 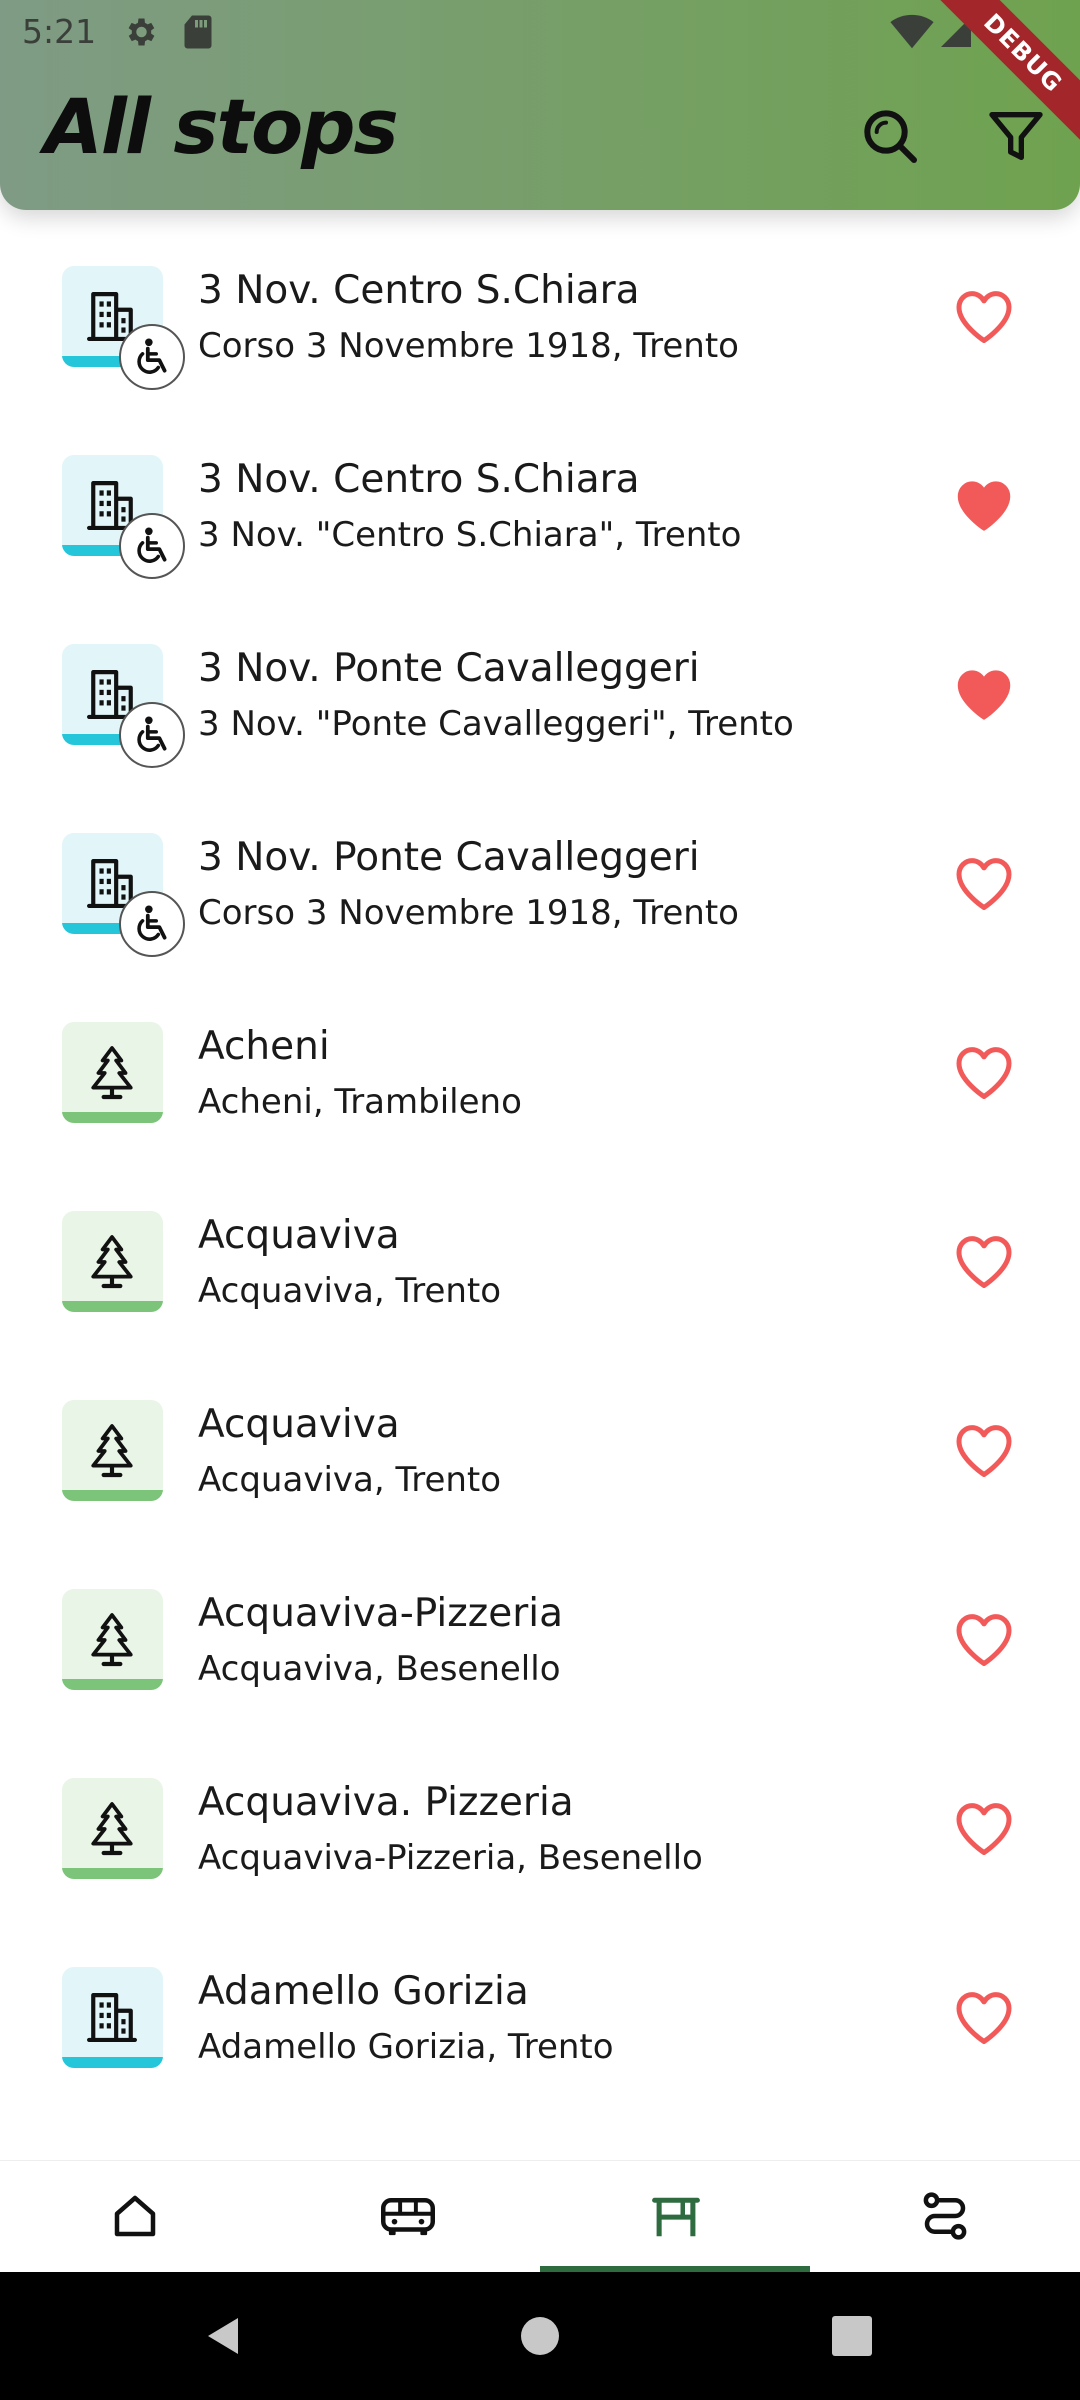 I want to click on nav-routes, so click(x=945, y=2217).